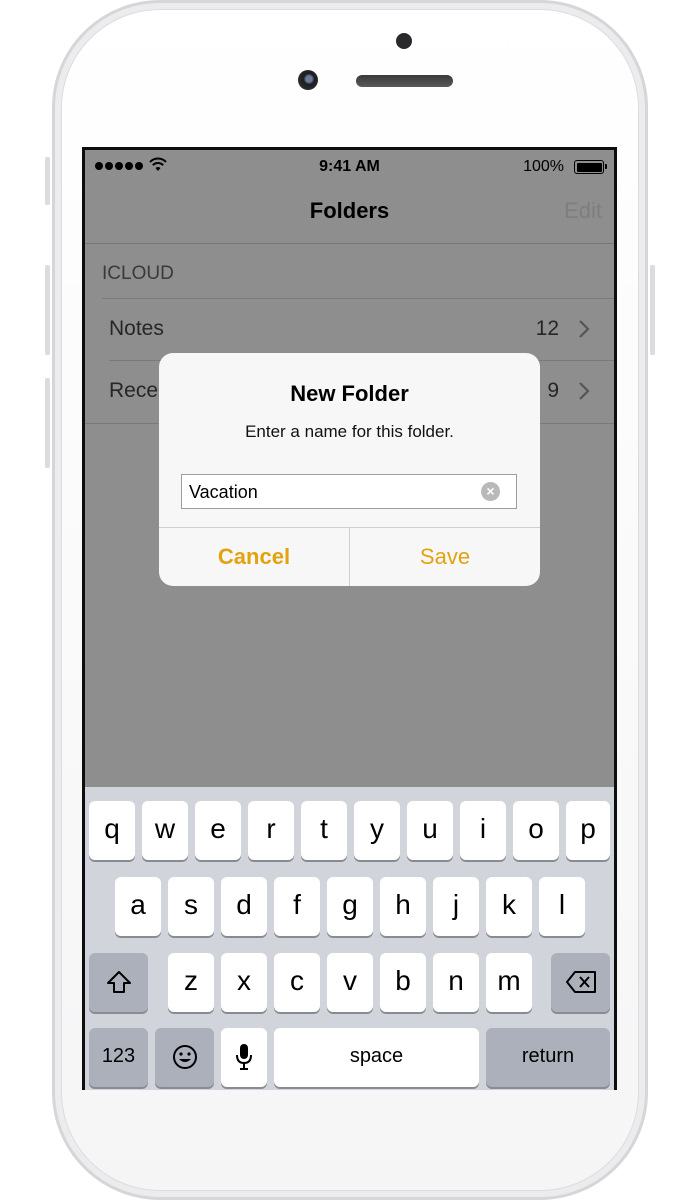 The height and width of the screenshot is (1200, 700). Describe the element at coordinates (536, 830) in the screenshot. I see `key-o: o` at that location.